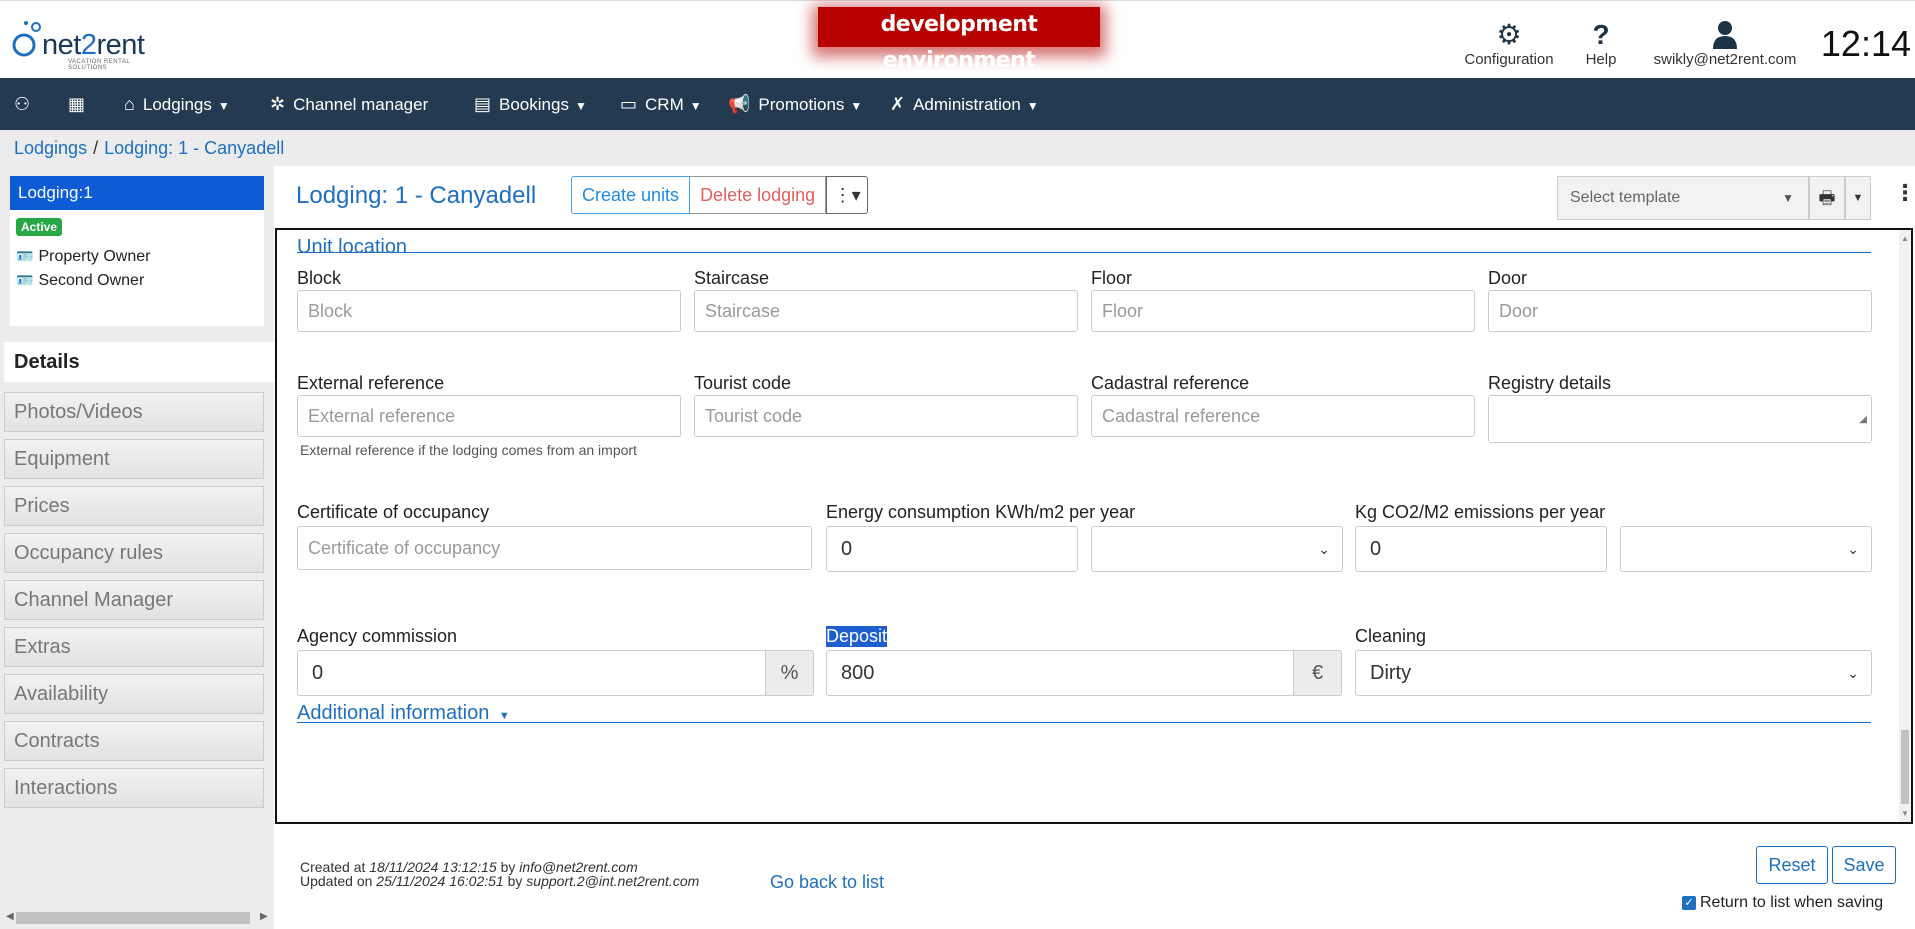 The image size is (1915, 929). I want to click on co2-emissions-label: Kg CO2/M2 emissions per year, so click(1480, 512).